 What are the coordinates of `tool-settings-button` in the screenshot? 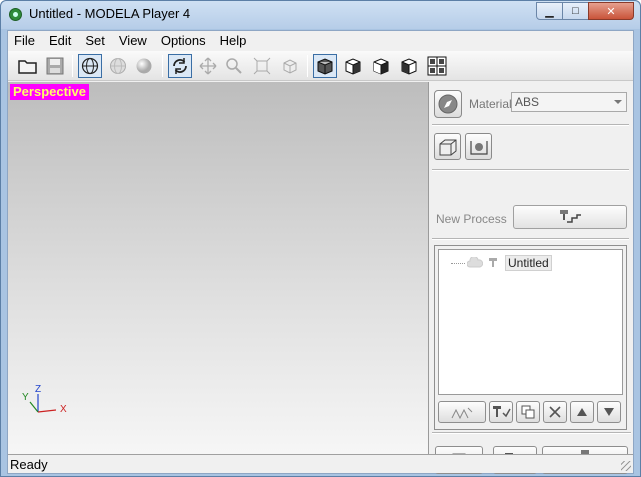 It's located at (501, 412).